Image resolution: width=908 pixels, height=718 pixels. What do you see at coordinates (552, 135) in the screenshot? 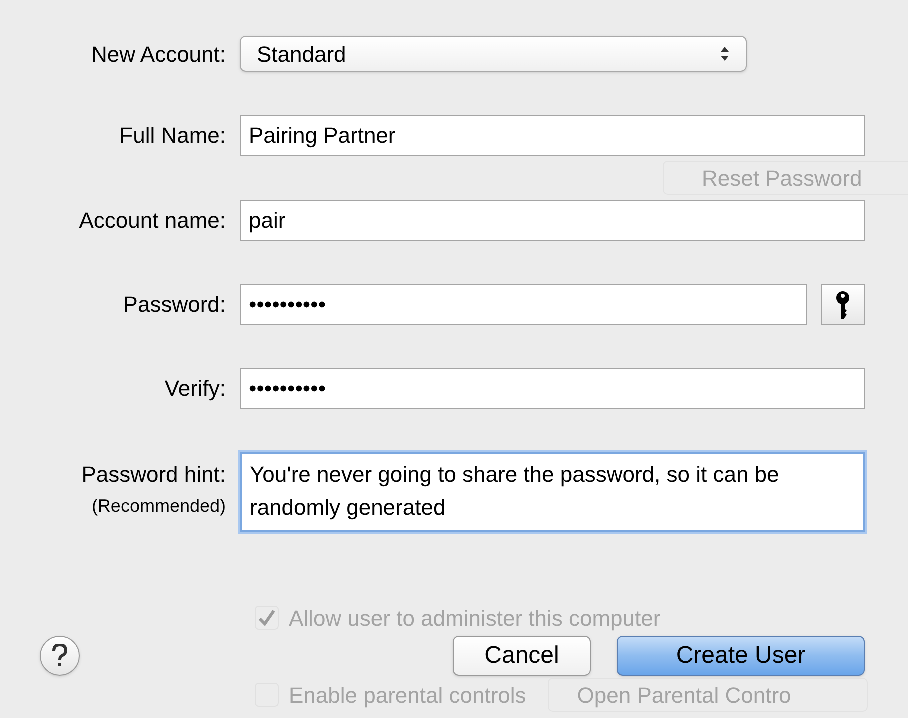
I see `text-field: Pairing Partner` at bounding box center [552, 135].